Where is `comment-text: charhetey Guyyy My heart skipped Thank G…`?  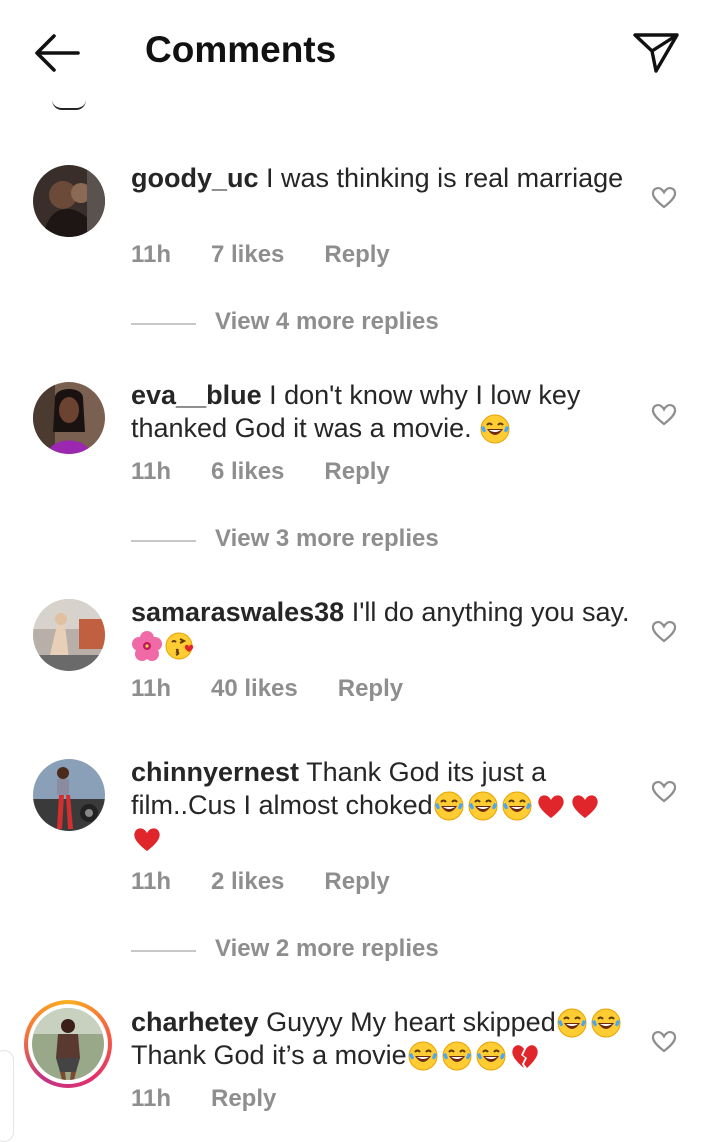
comment-text: charhetey Guyyy My heart skipped Thank G… is located at coordinates (381, 1039).